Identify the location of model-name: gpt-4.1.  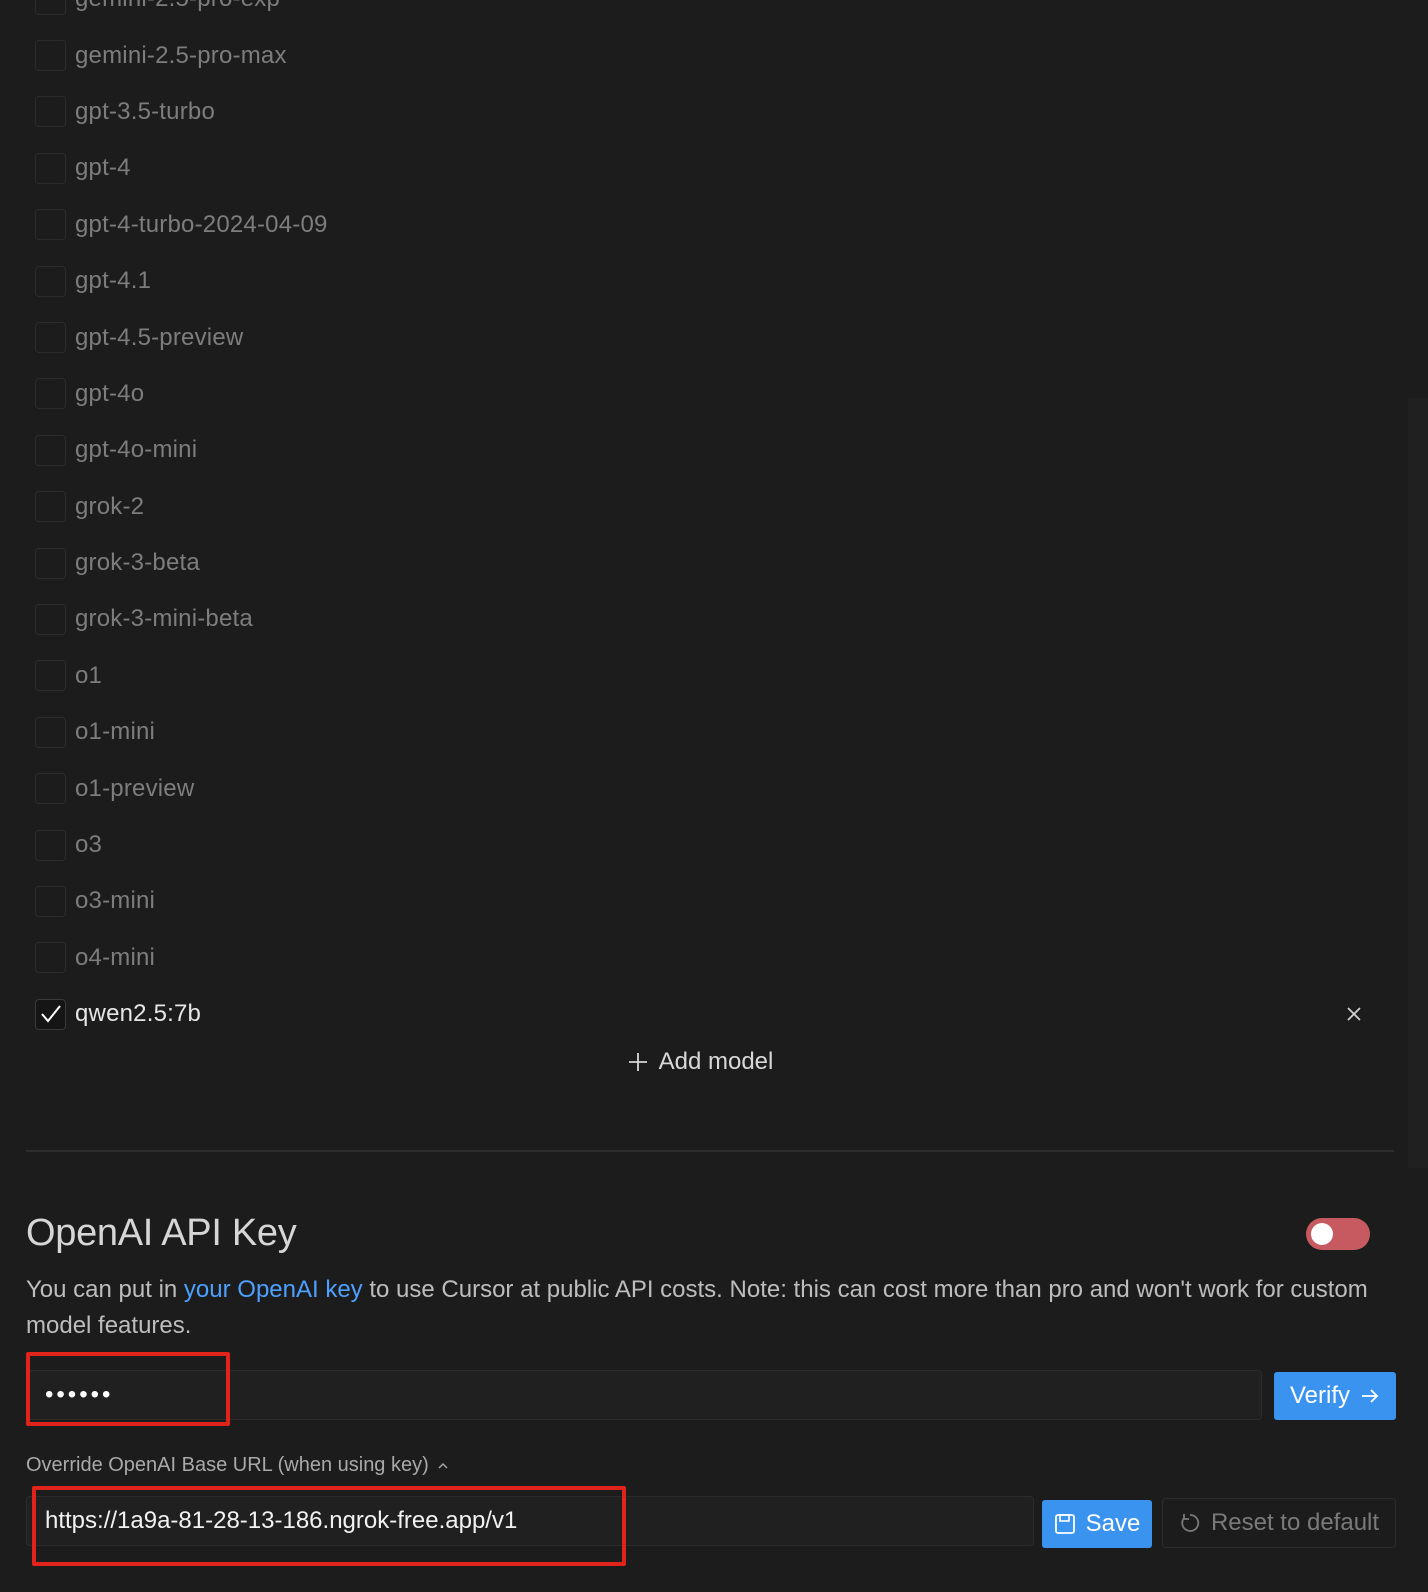
(113, 281).